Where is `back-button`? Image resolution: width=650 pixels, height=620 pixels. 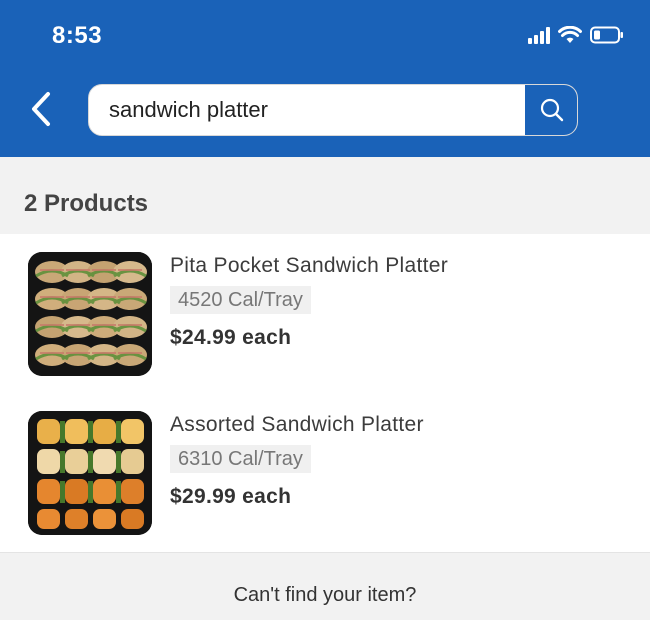
back-button is located at coordinates (42, 109).